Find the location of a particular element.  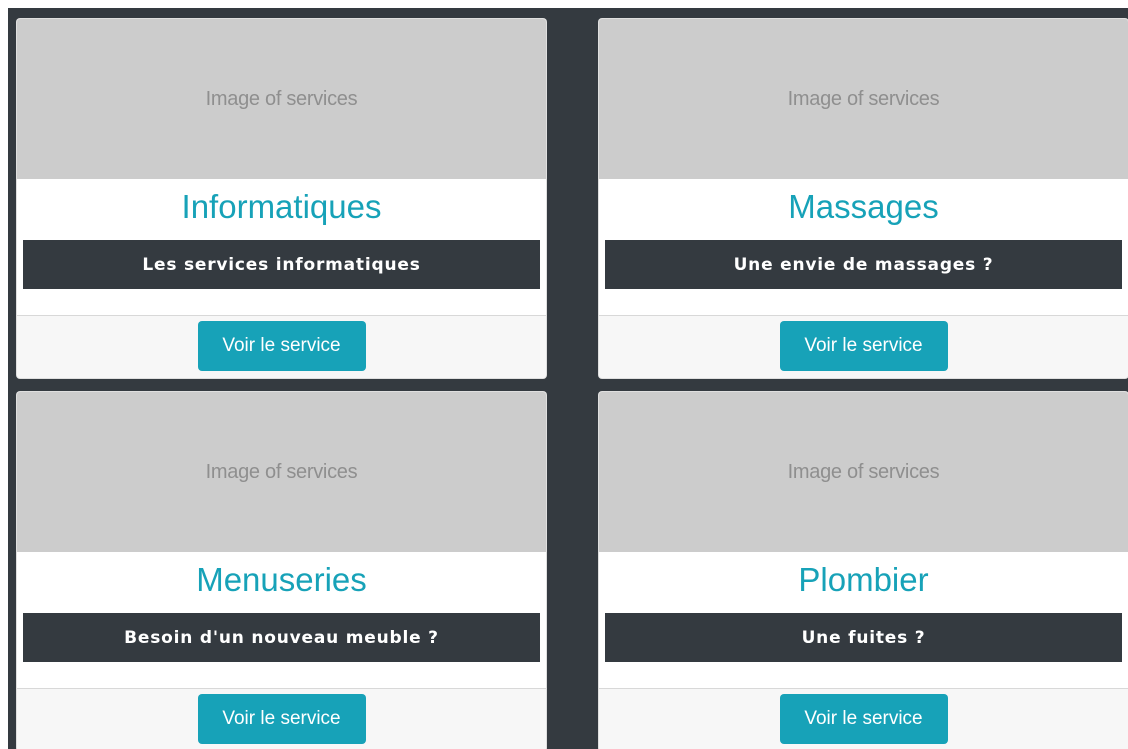

service-title: Informatiques is located at coordinates (281, 206).